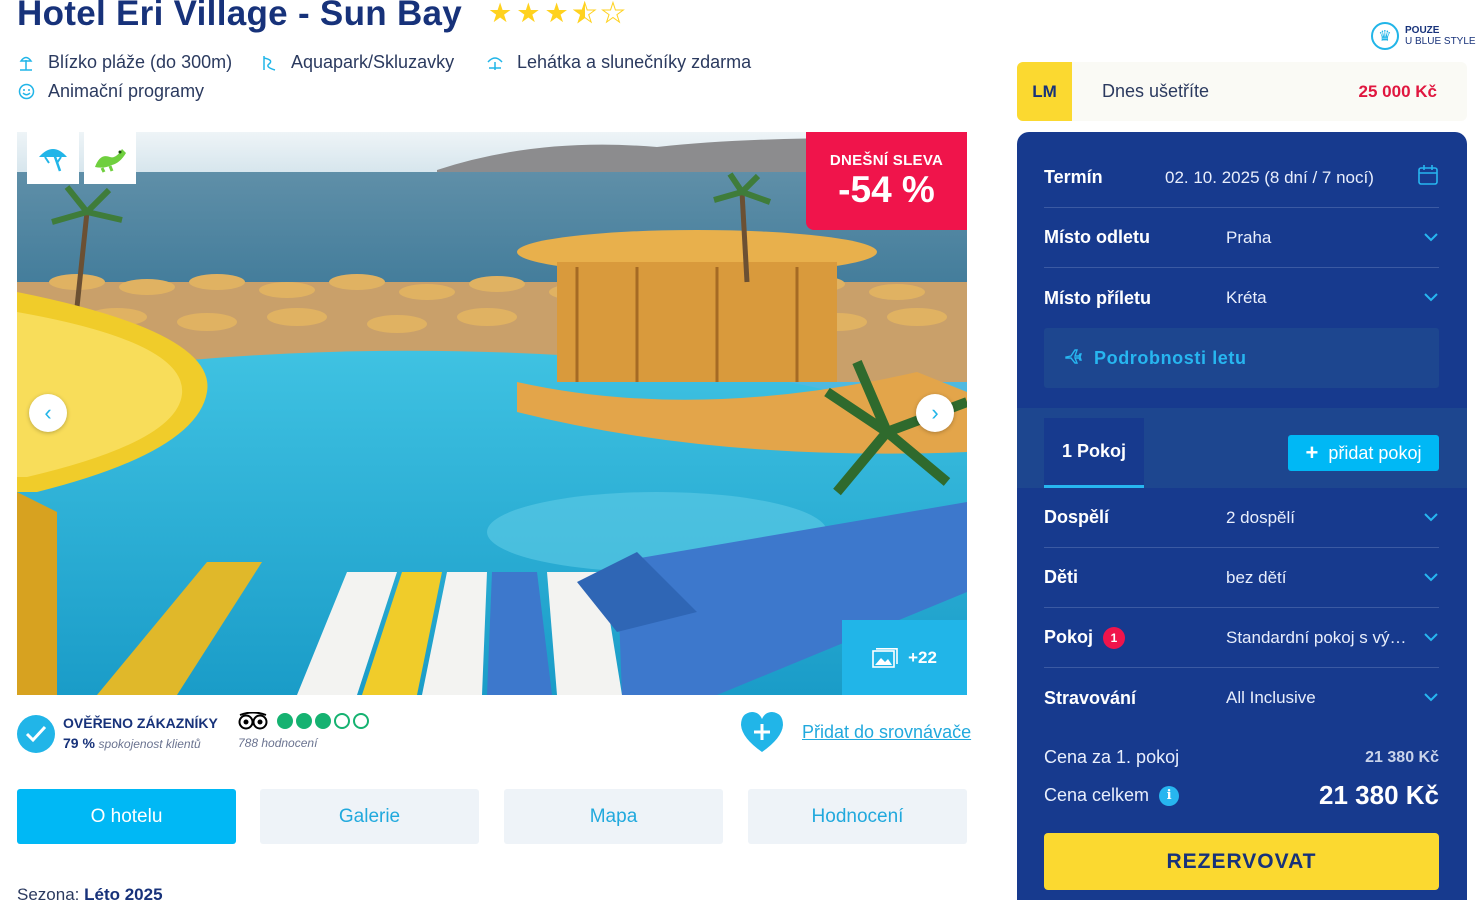 This screenshot has height=900, width=1479. I want to click on lastminute-saving-bar: LM Dnes ušetříte 25 000 Kč, so click(1242, 91).